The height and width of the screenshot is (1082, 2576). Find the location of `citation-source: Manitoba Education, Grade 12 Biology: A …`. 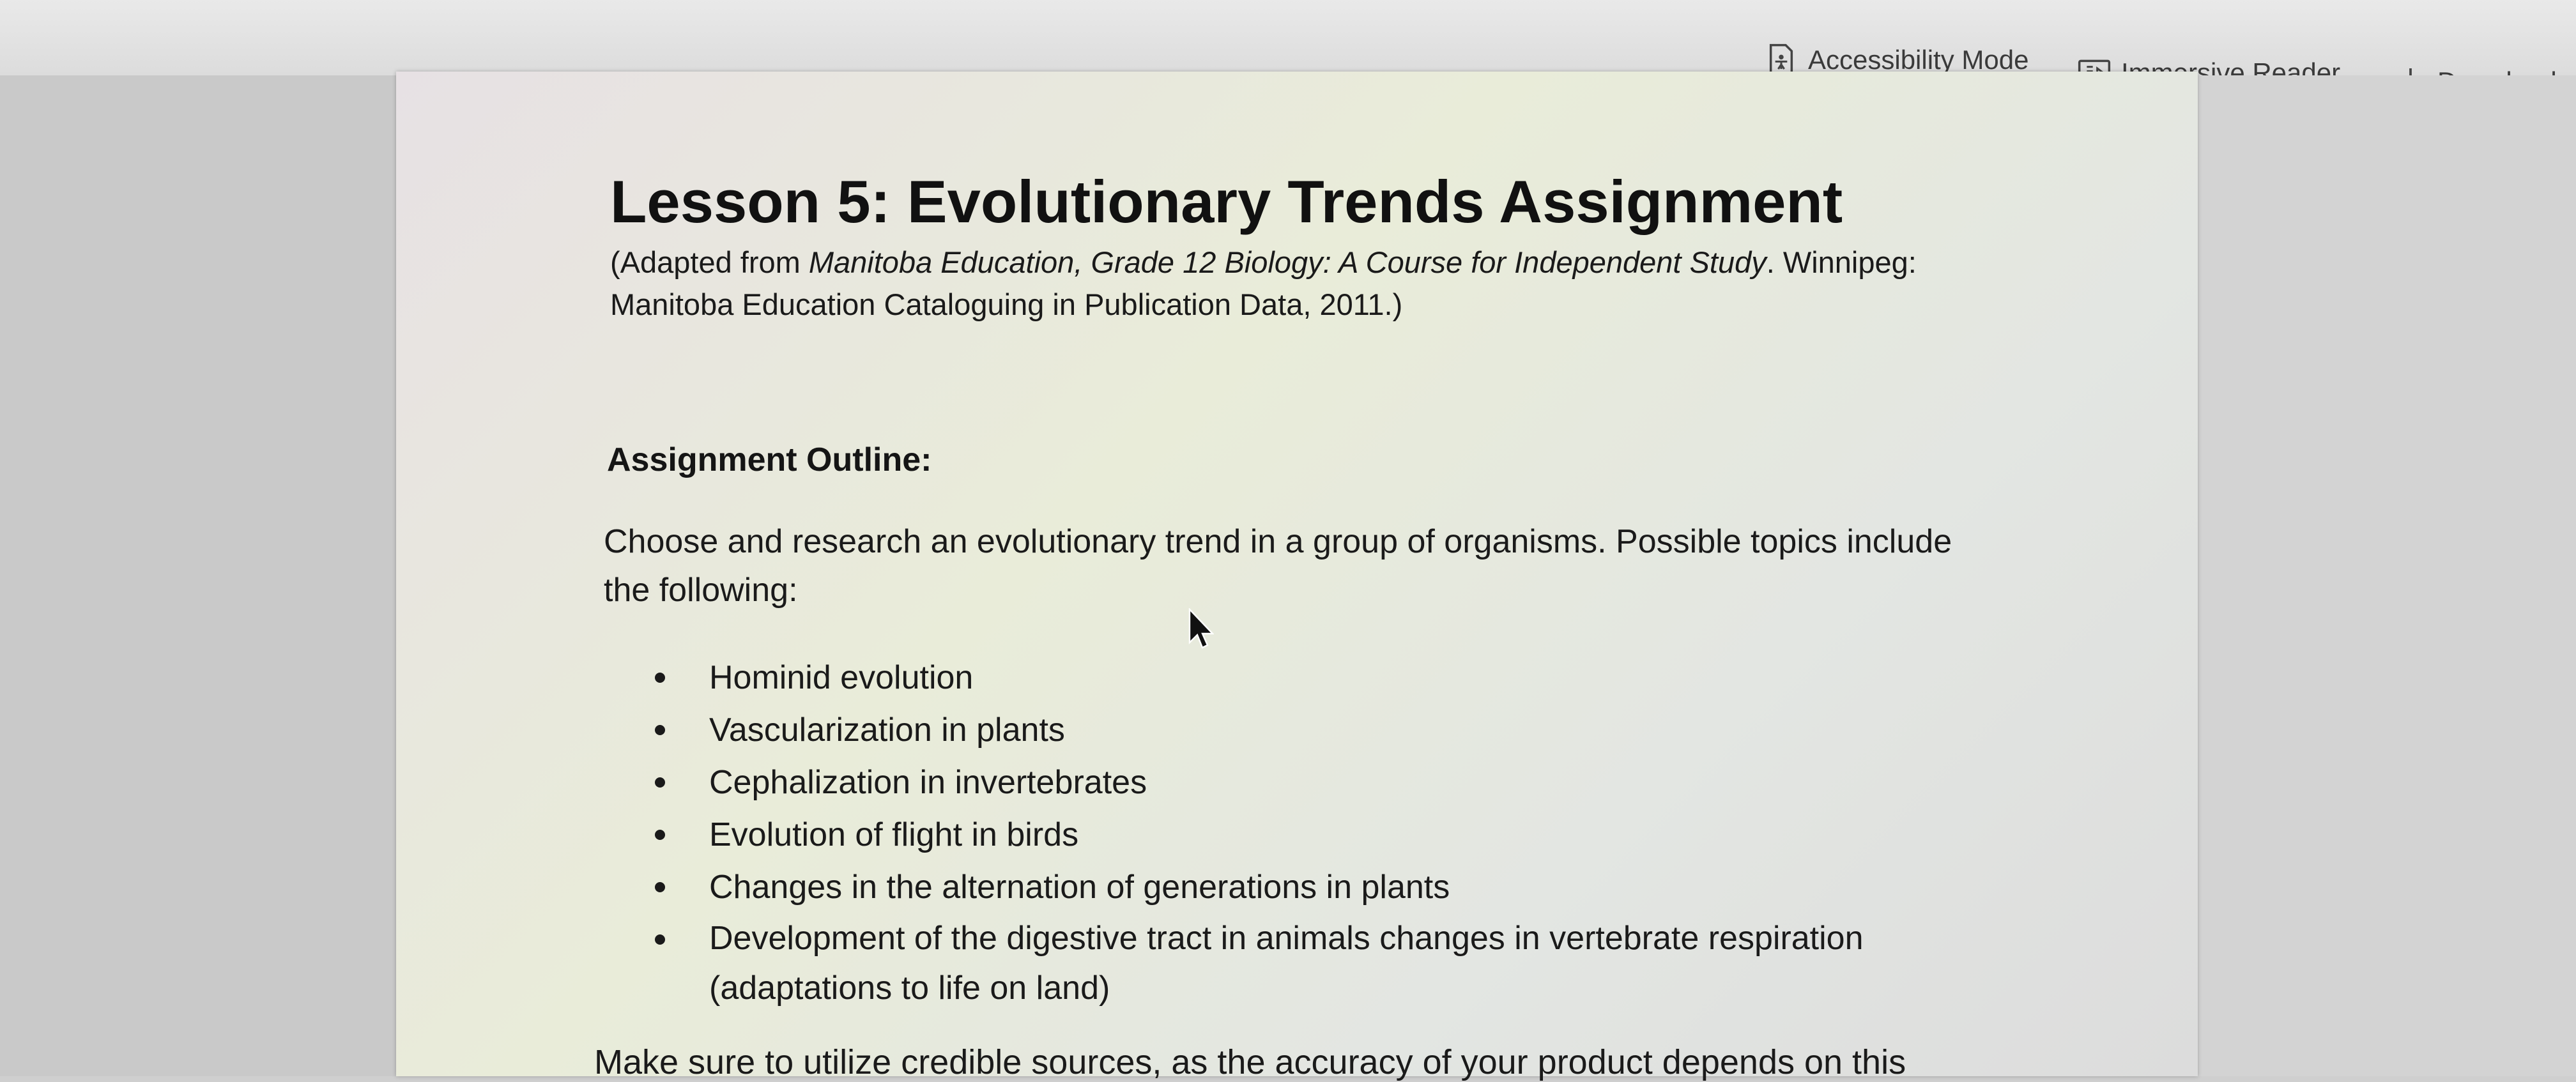

citation-source: Manitoba Education, Grade 12 Biology: A … is located at coordinates (1287, 262).